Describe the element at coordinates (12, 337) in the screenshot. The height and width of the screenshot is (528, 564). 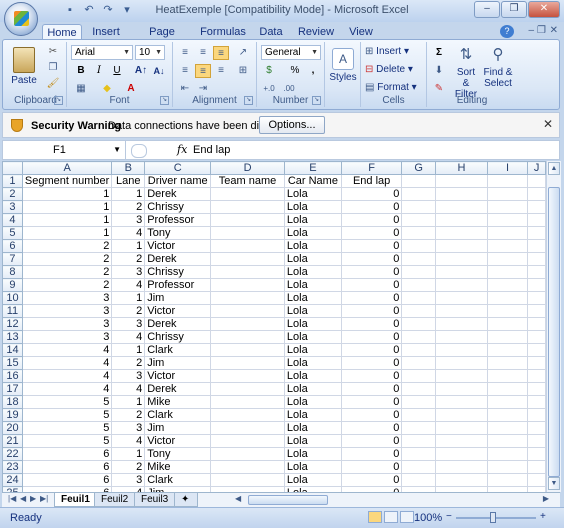
I see `row-header: 13` at that location.